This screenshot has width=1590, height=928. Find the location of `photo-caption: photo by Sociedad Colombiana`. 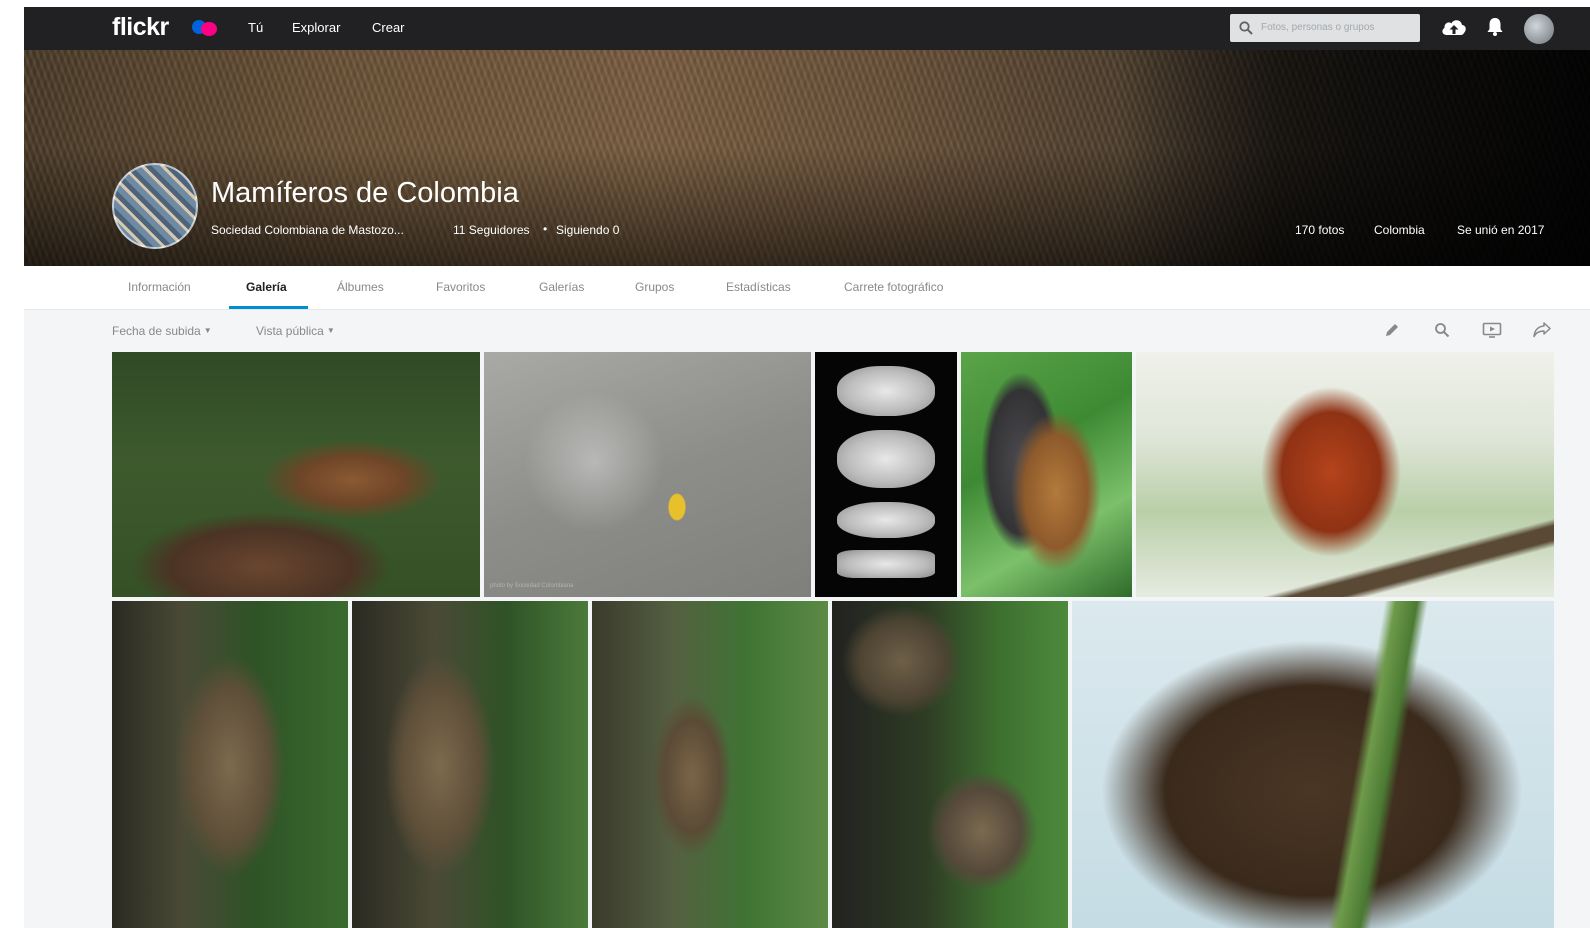

photo-caption: photo by Sociedad Colombiana is located at coordinates (532, 586).